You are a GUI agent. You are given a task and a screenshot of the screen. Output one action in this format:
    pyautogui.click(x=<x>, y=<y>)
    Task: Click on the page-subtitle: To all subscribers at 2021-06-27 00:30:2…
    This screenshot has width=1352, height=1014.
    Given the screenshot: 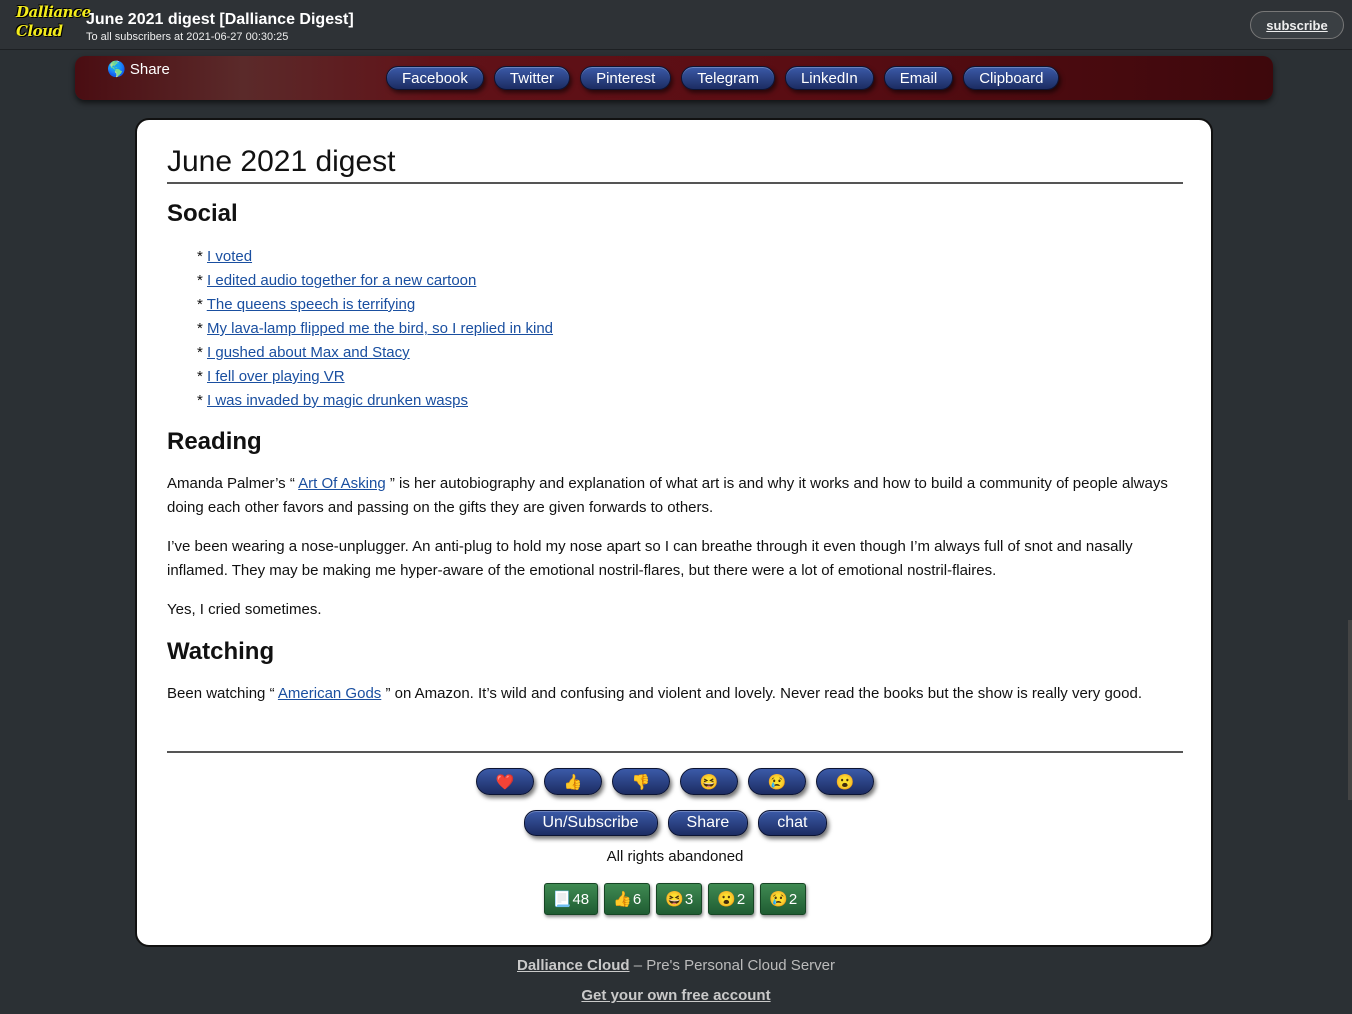 What is the action you would take?
    pyautogui.click(x=187, y=37)
    